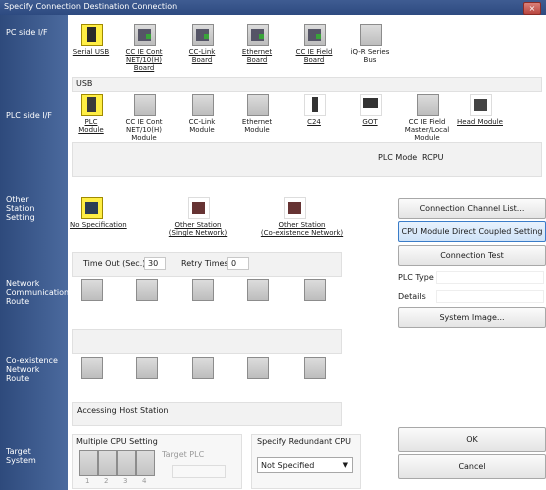 The image size is (546, 490). What do you see at coordinates (472, 466) in the screenshot?
I see `cancel-button: Cancel` at bounding box center [472, 466].